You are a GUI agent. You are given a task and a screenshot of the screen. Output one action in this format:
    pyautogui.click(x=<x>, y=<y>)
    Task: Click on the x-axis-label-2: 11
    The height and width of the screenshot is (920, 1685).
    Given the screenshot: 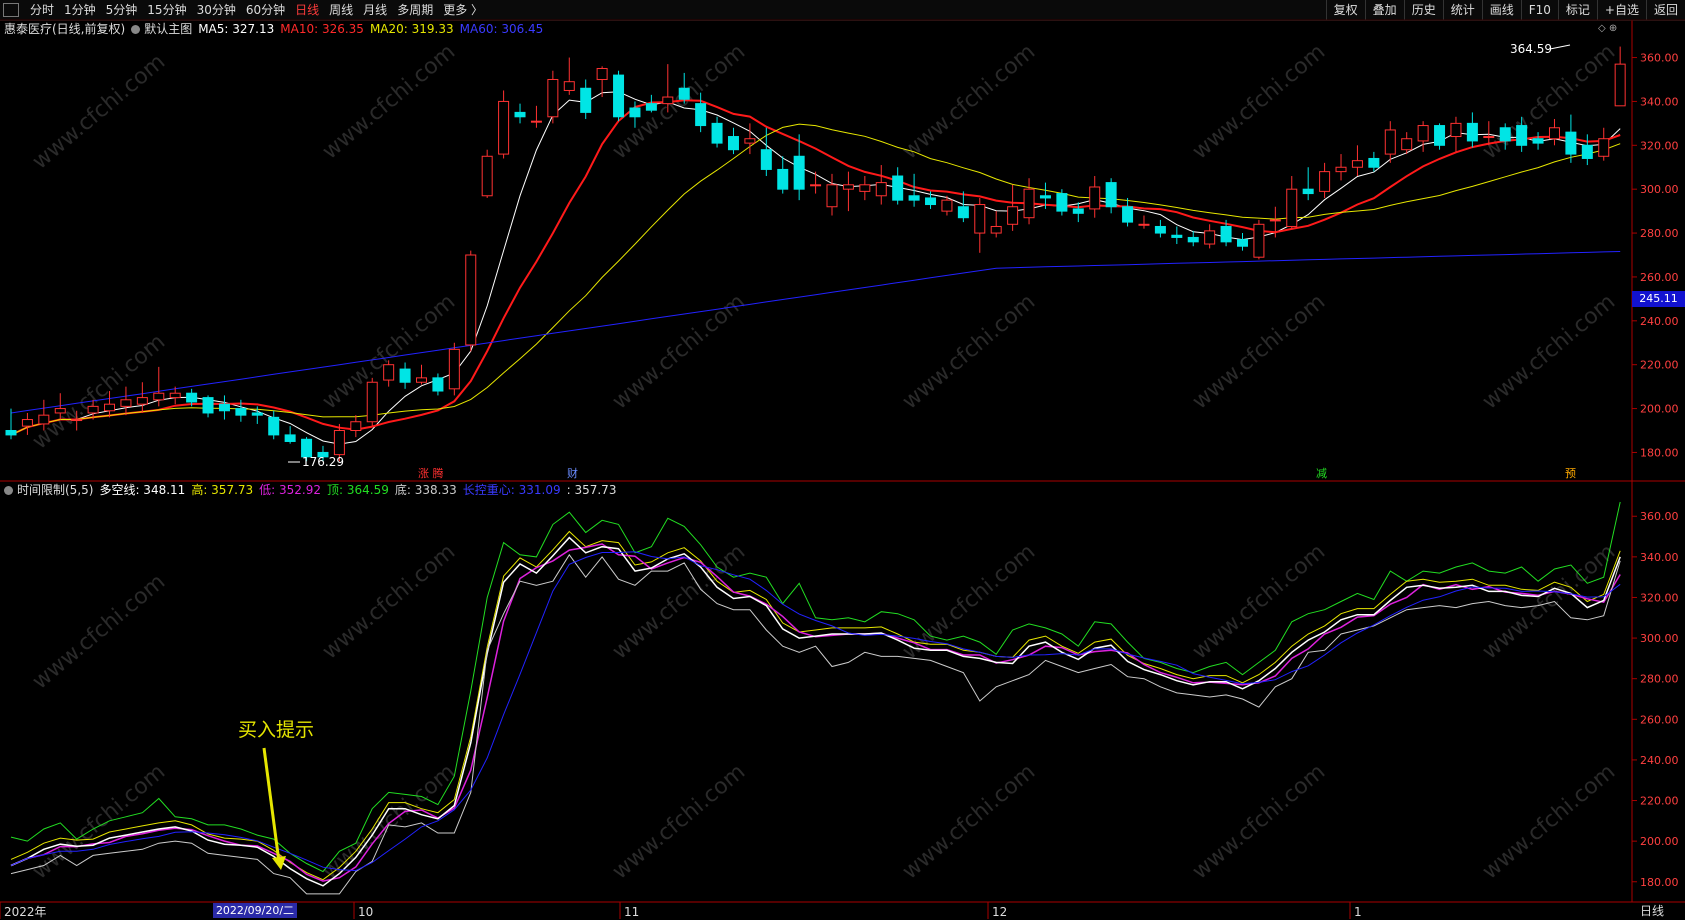 What is the action you would take?
    pyautogui.click(x=631, y=912)
    